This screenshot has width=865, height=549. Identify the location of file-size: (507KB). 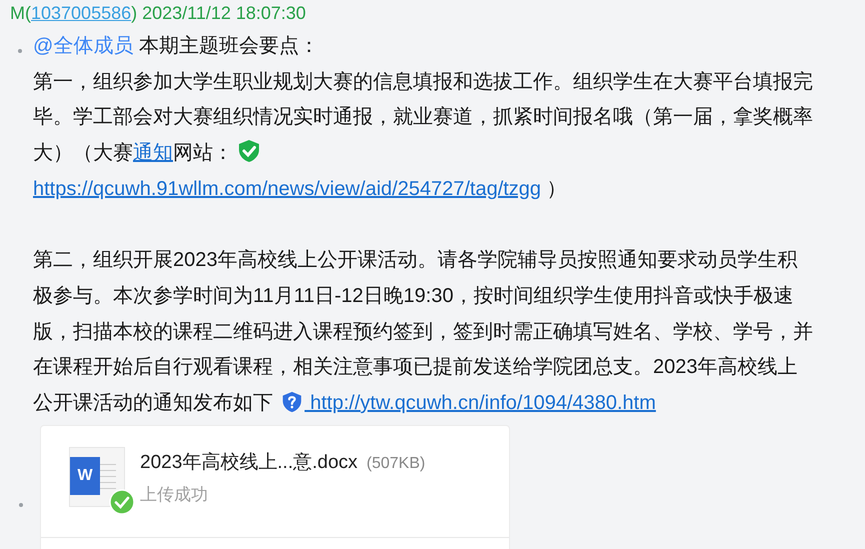
(396, 463).